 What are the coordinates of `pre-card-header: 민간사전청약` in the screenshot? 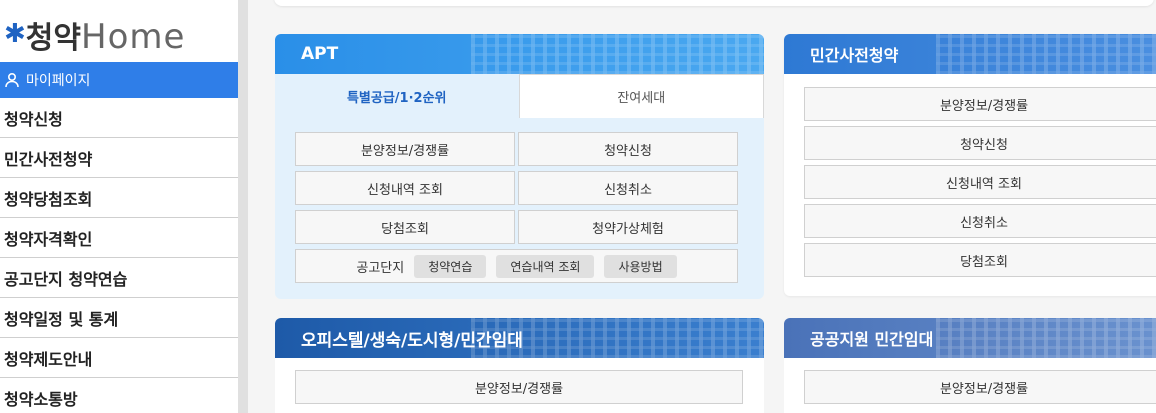 It's located at (970, 54).